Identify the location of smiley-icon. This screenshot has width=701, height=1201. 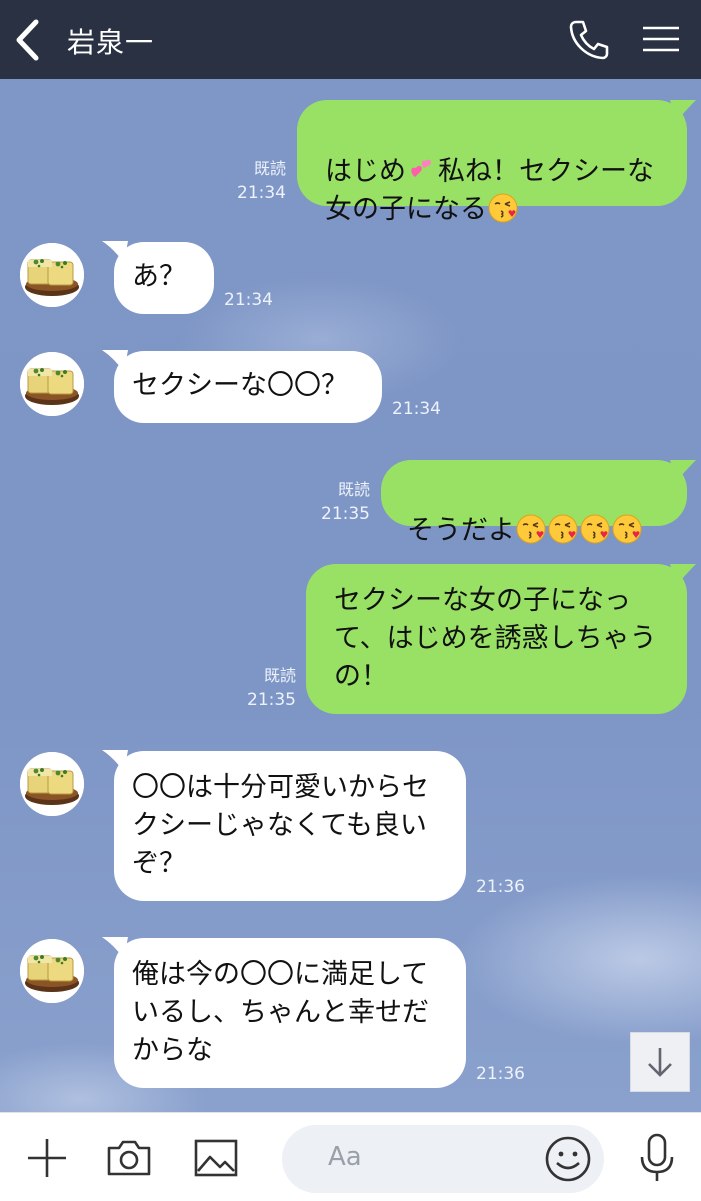
(568, 1159).